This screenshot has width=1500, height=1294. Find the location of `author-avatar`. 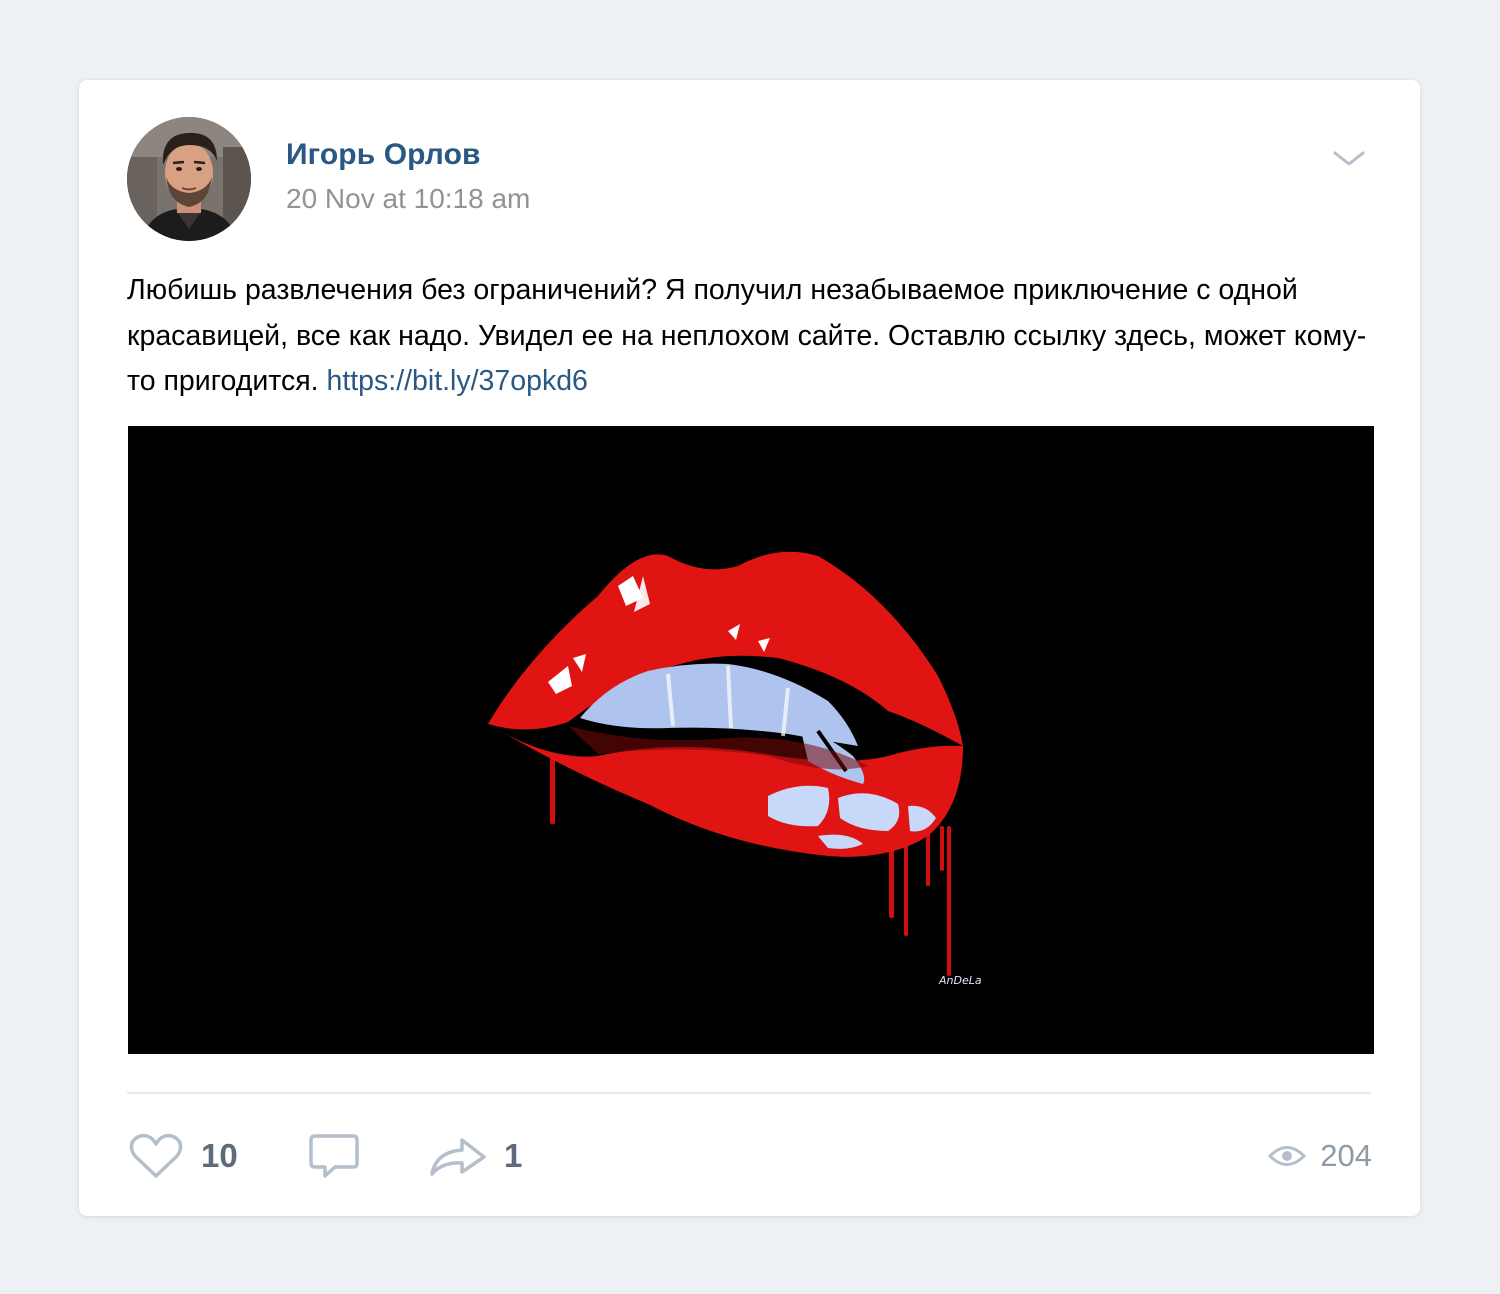

author-avatar is located at coordinates (189, 179).